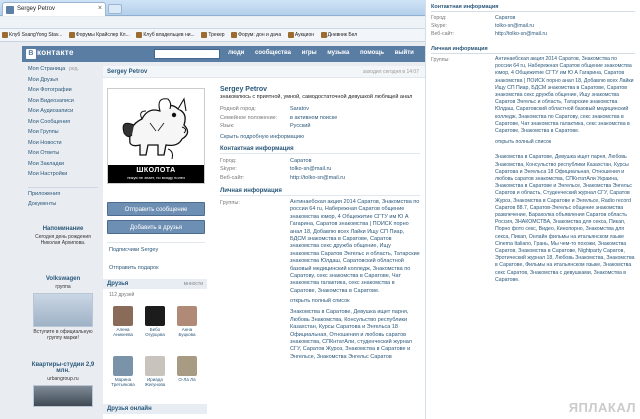  What do you see at coordinates (443, 34) in the screenshot?
I see `rp-key: Веб-сайт:` at bounding box center [443, 34].